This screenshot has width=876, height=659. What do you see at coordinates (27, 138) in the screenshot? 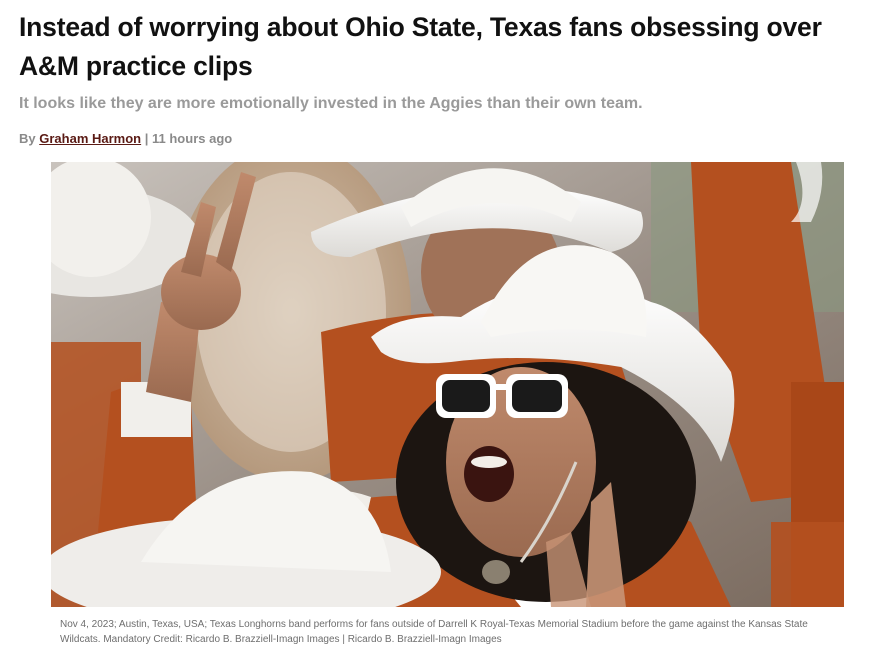
I see `byline-prefix: By` at bounding box center [27, 138].